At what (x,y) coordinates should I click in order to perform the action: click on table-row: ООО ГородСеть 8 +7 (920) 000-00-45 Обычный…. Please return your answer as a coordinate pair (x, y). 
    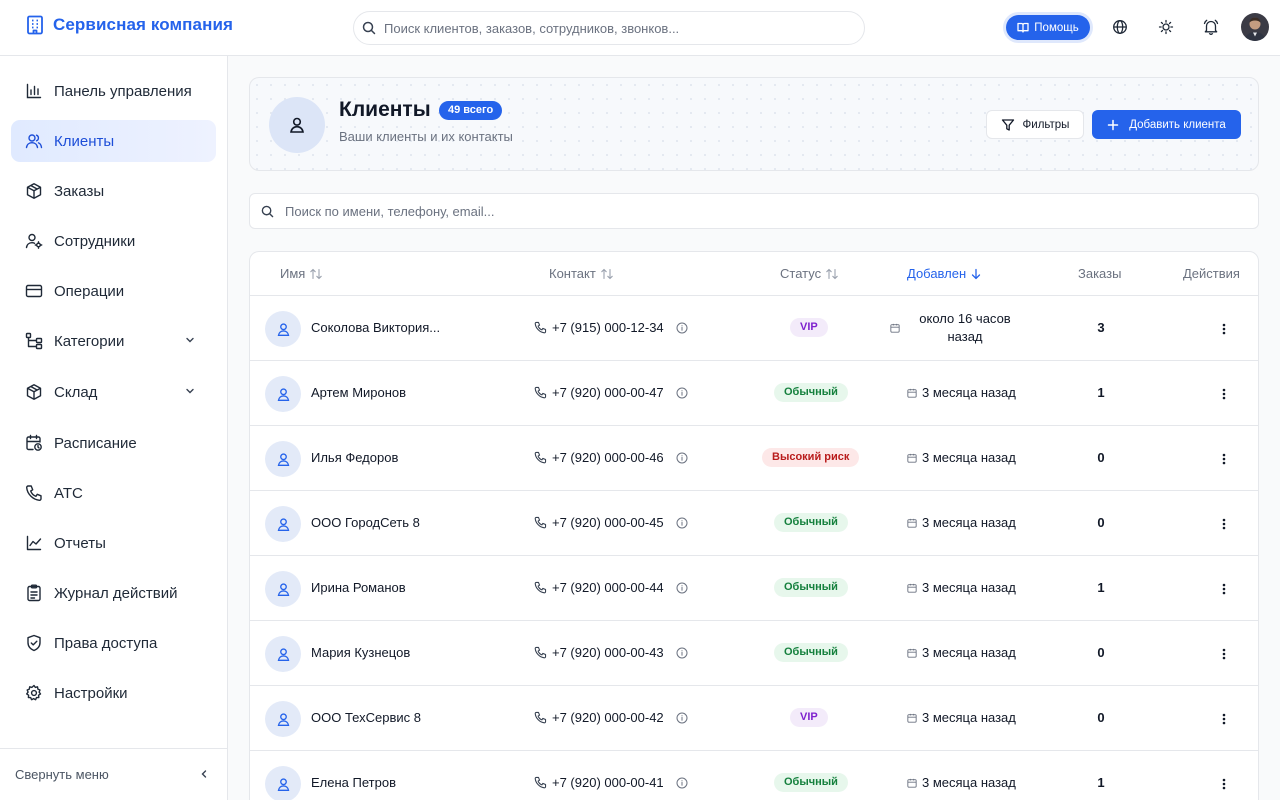
    Looking at the image, I should click on (754, 523).